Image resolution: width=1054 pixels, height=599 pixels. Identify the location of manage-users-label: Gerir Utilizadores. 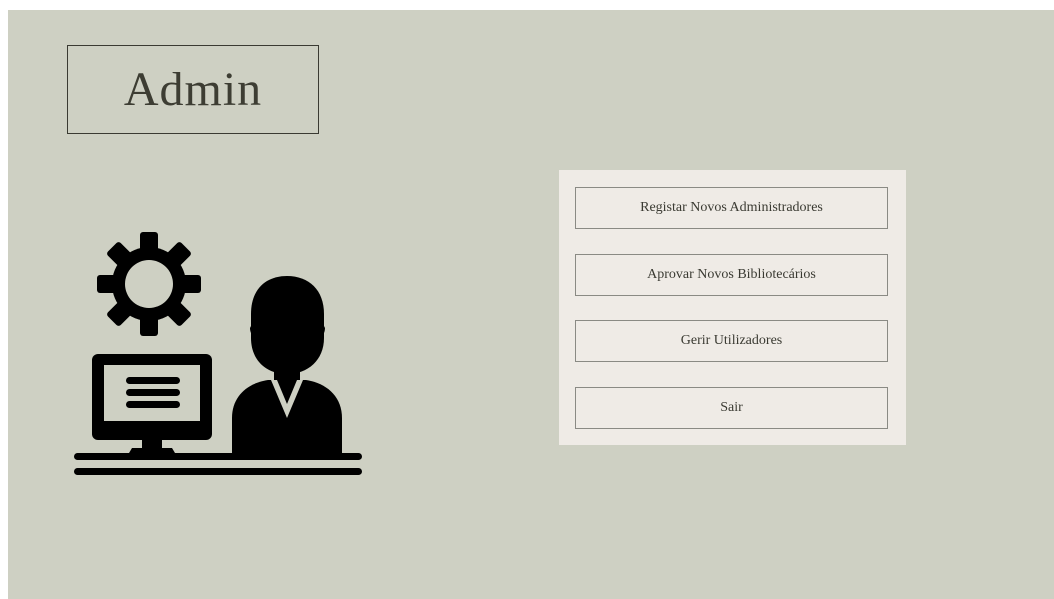
(731, 340).